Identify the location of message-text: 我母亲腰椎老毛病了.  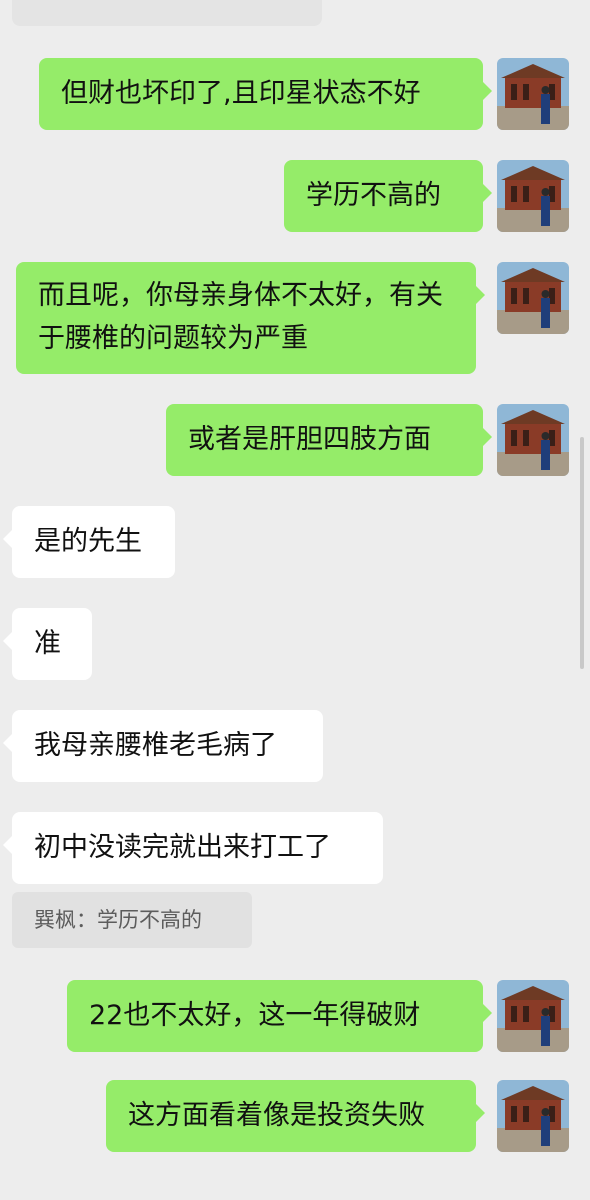
(155, 745).